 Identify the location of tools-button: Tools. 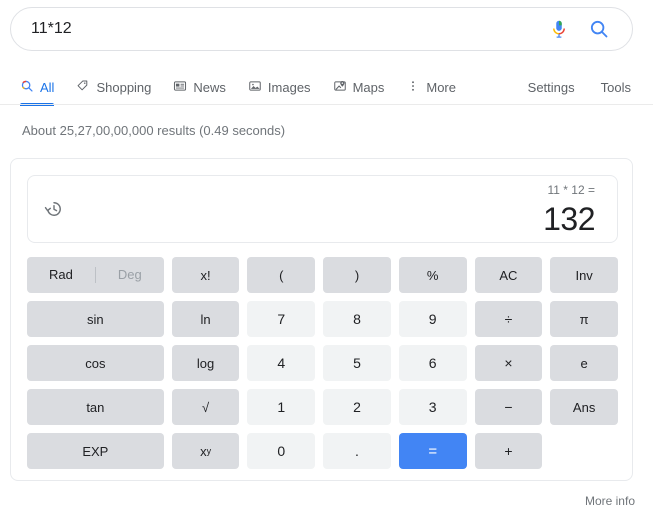
(616, 87).